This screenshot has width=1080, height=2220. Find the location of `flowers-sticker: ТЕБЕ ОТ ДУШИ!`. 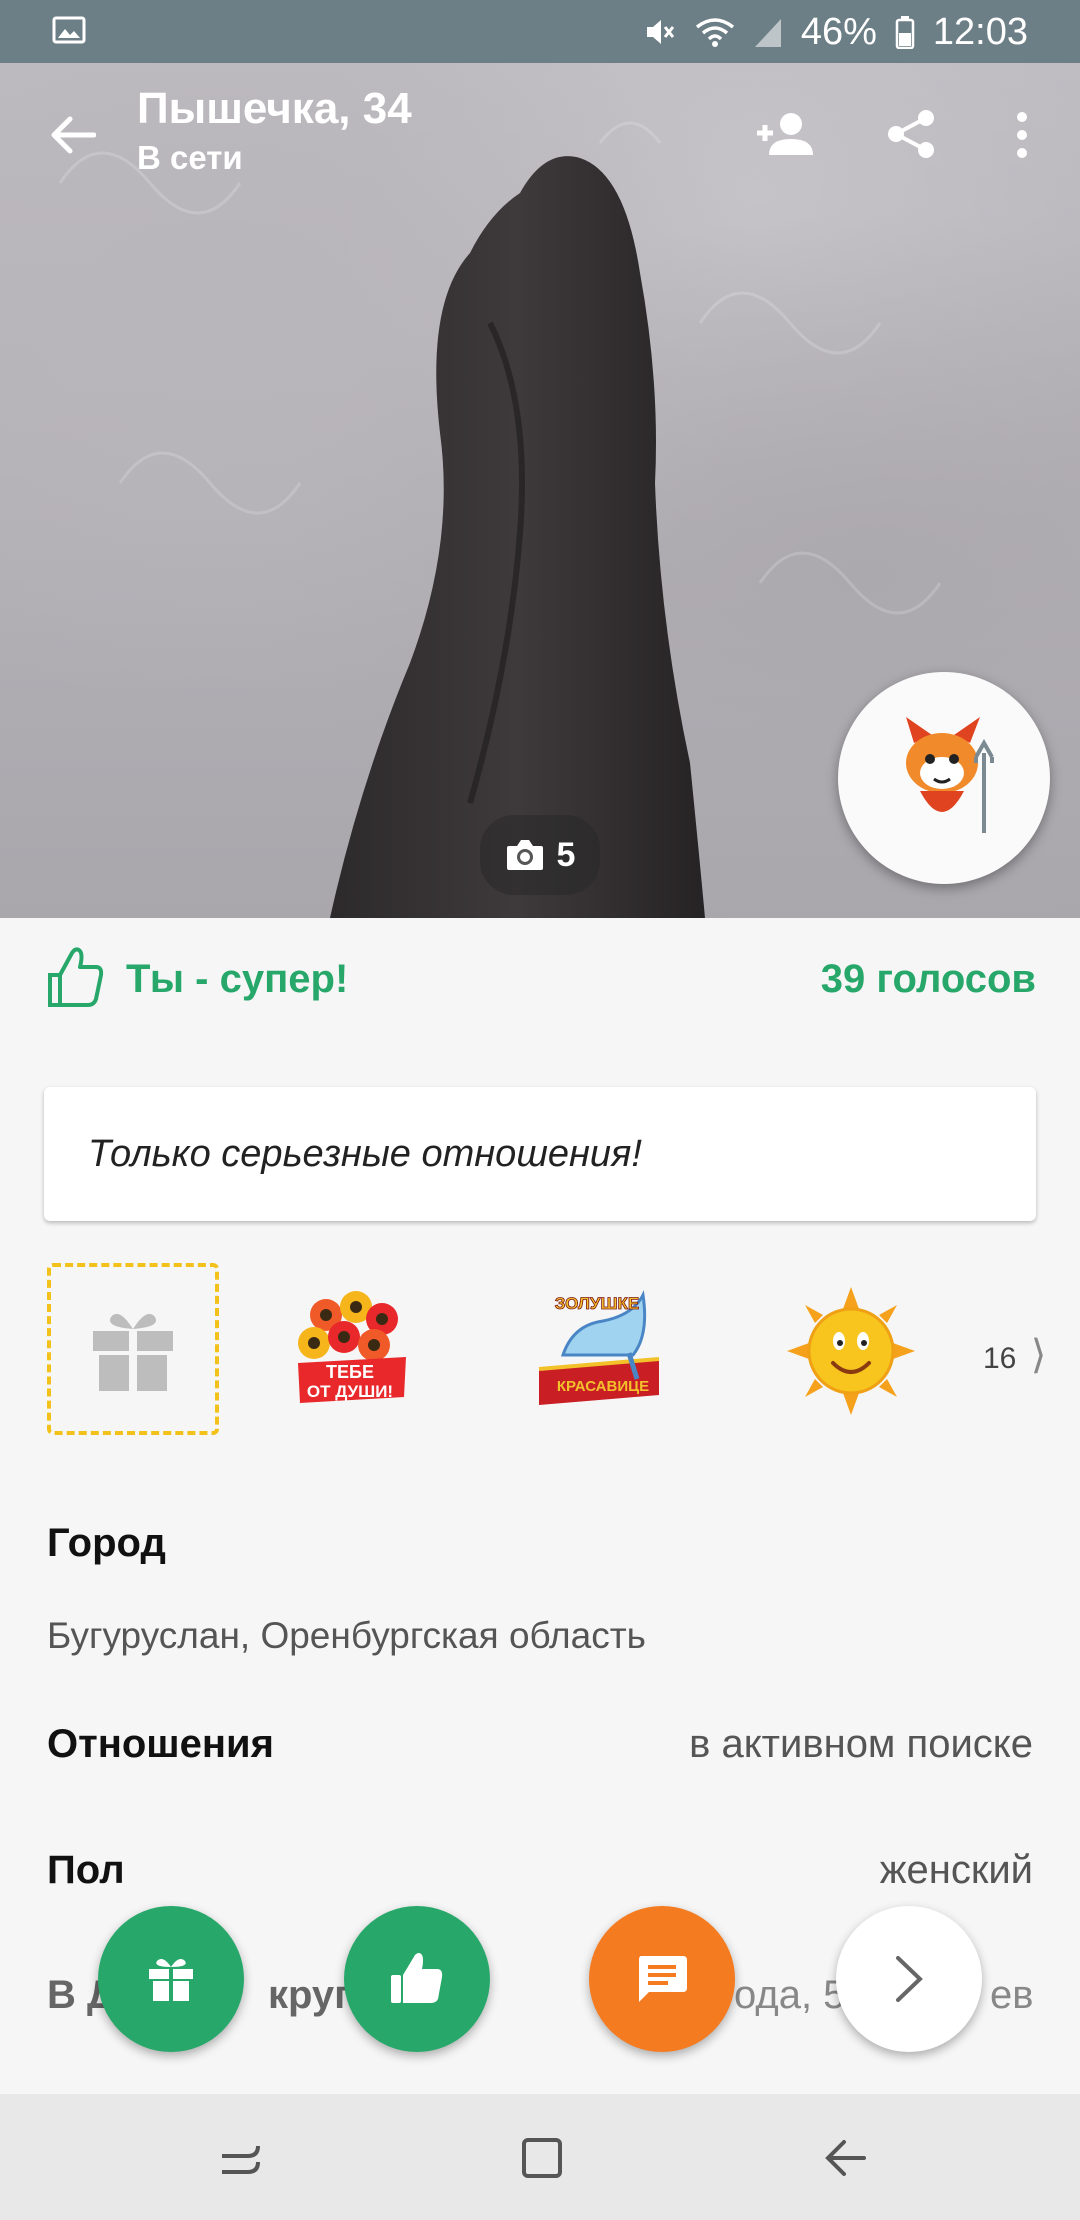

flowers-sticker: ТЕБЕ ОТ ДУШИ! is located at coordinates (352, 1347).